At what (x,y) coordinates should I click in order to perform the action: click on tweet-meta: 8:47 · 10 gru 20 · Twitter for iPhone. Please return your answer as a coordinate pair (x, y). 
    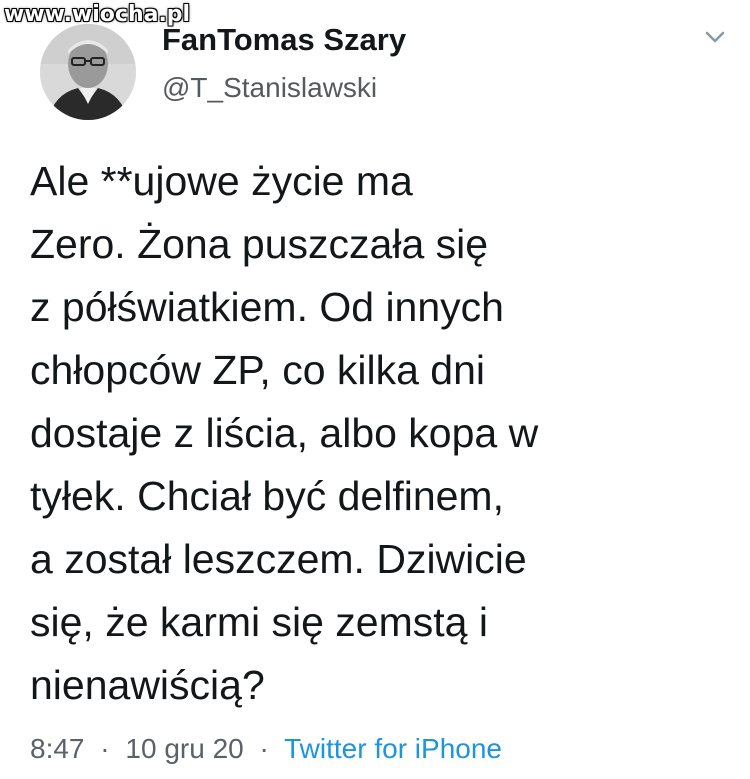
    Looking at the image, I should click on (266, 749).